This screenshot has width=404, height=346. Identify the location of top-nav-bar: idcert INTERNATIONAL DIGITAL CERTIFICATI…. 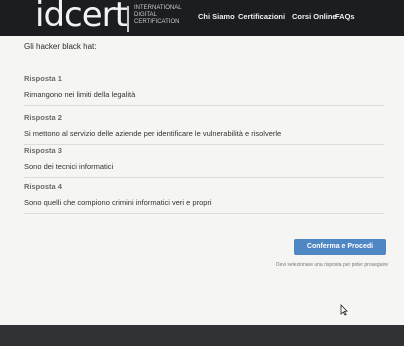
(202, 18).